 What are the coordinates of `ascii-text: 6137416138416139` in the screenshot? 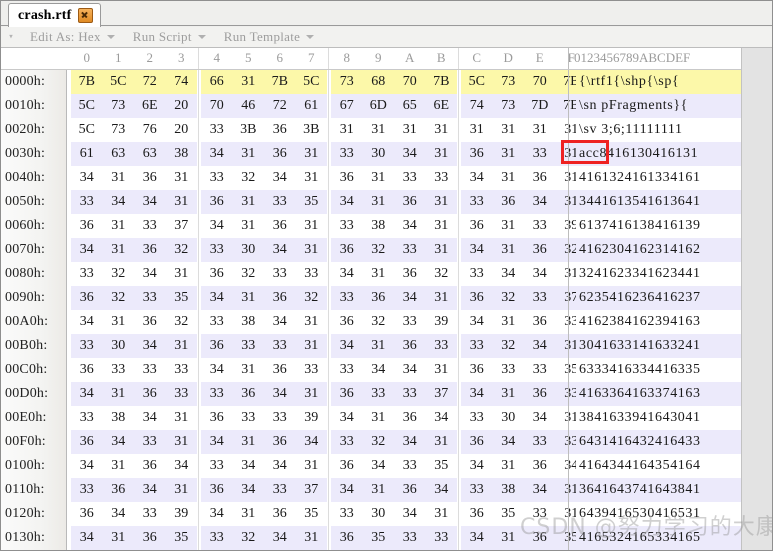 It's located at (659, 226).